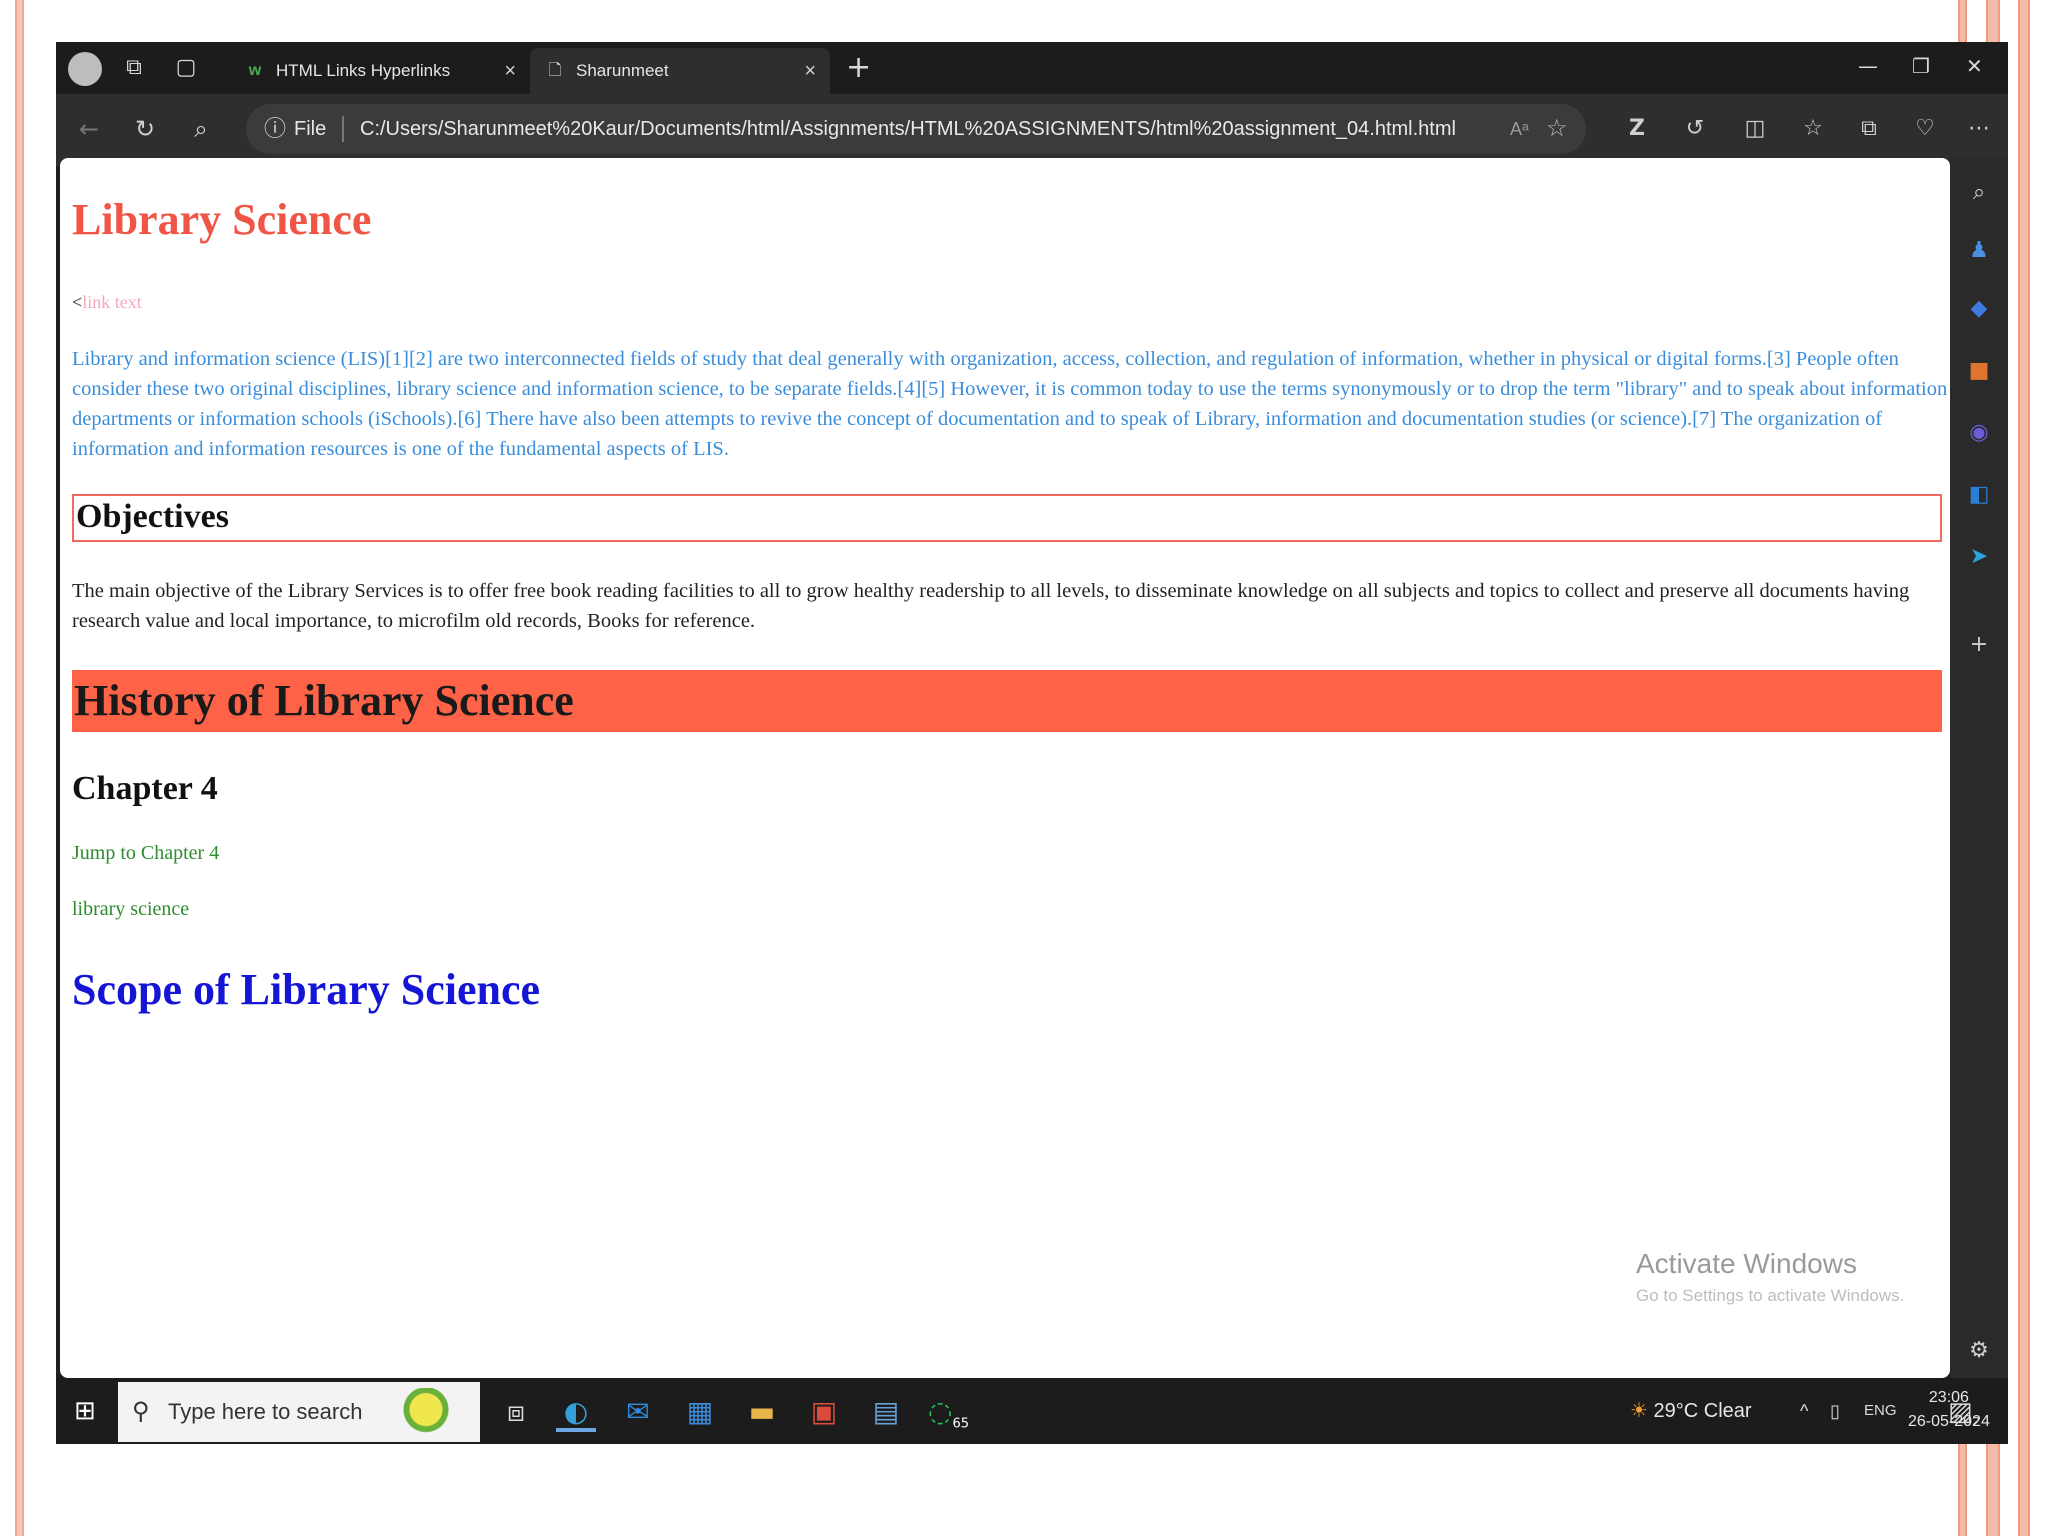  I want to click on search-highlight-icon, so click(433, 1412).